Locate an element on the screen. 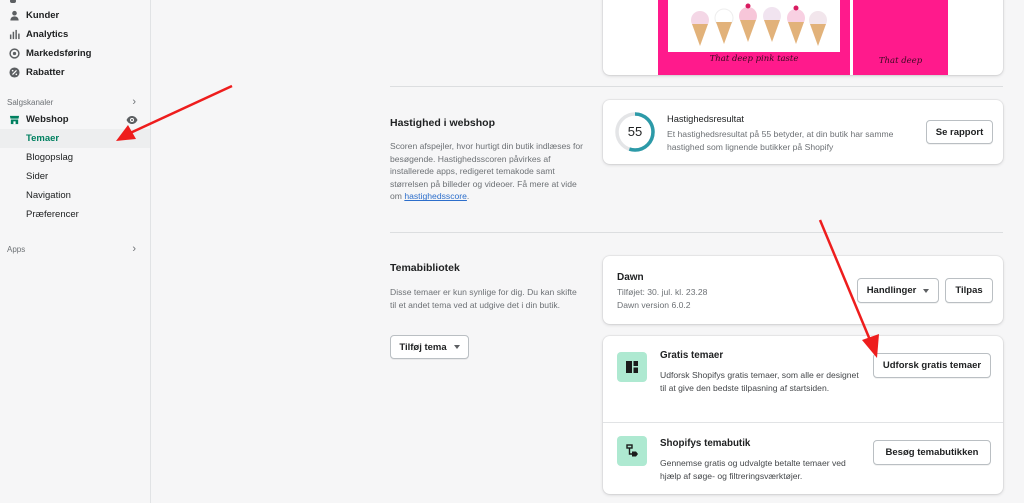  see-report-button: Se rapport is located at coordinates (959, 132).